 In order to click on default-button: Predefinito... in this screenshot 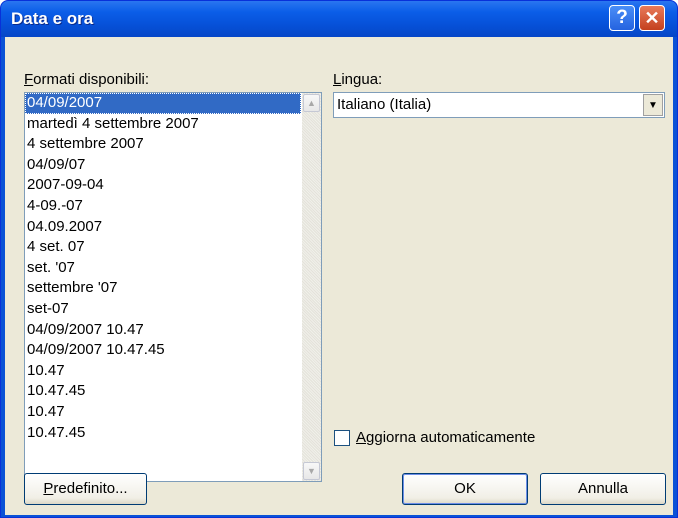, I will do `click(85, 489)`.